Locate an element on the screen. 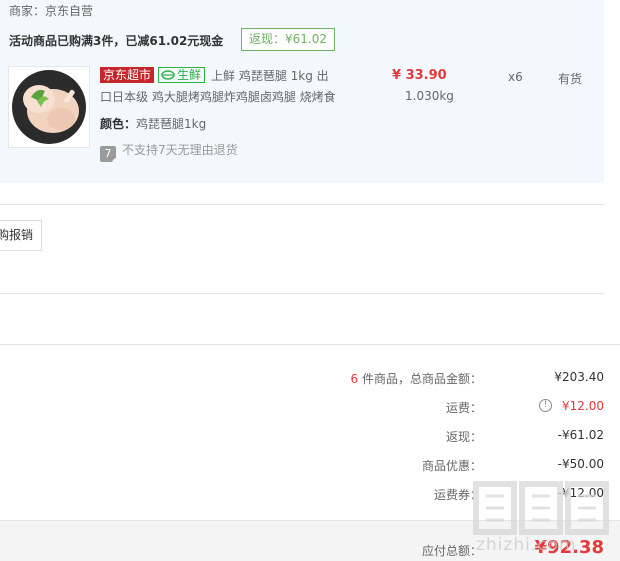  total-goods-label: 6 件商品，总商品金额： is located at coordinates (416, 378).